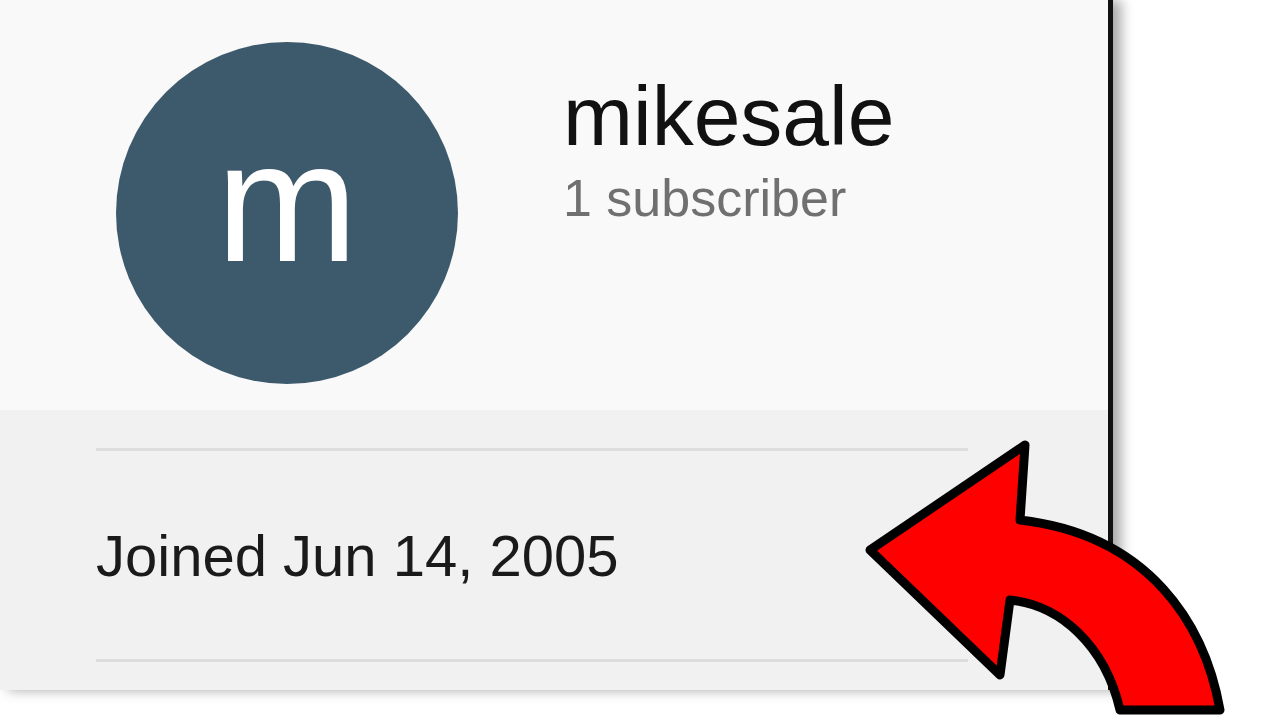 The image size is (1280, 720). What do you see at coordinates (705, 198) in the screenshot?
I see `subscriber-count: 1 subscriber` at bounding box center [705, 198].